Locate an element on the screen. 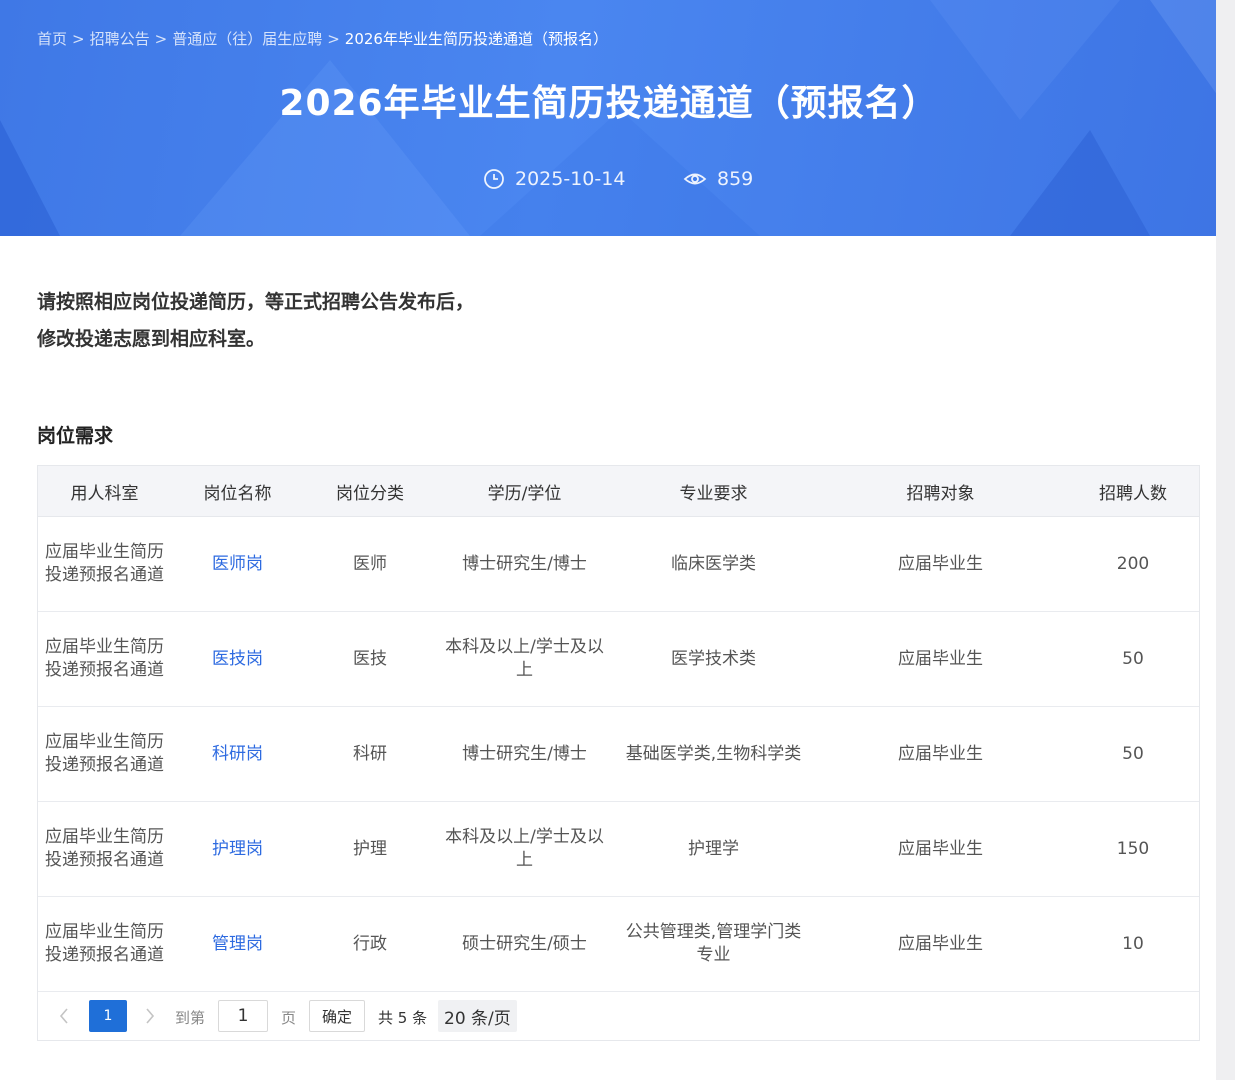  position-link: 管理岗 is located at coordinates (237, 944).